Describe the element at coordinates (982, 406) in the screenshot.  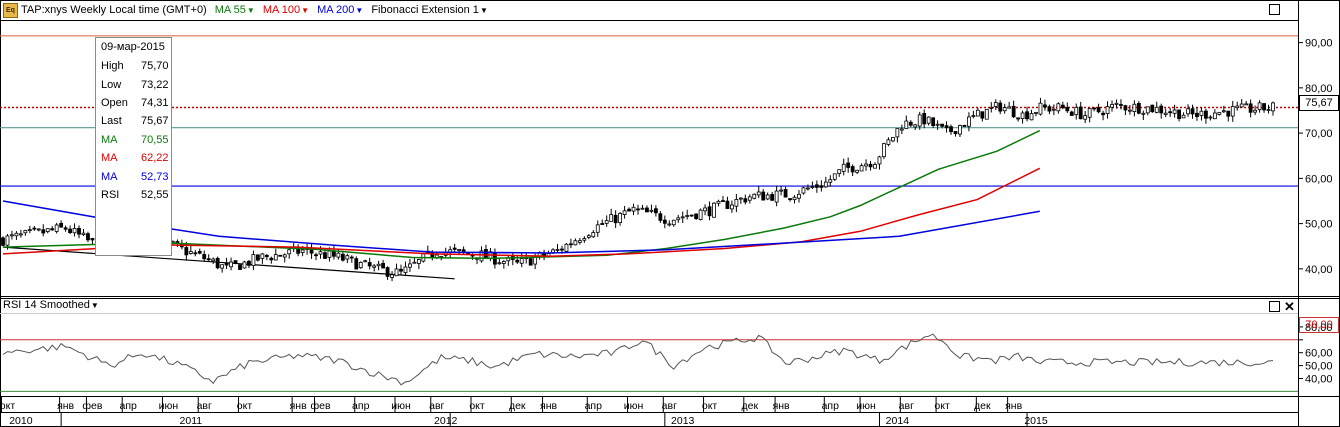
I see `month-label: дек` at that location.